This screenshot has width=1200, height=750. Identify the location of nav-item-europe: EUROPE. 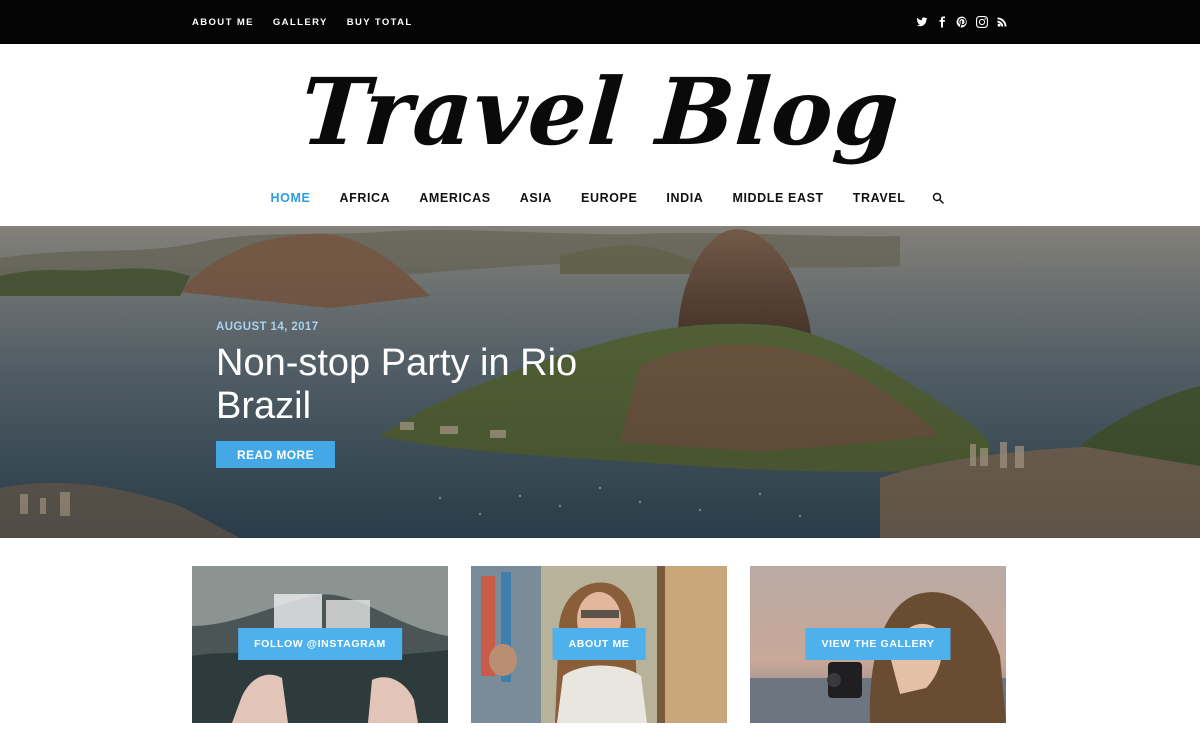
(609, 198).